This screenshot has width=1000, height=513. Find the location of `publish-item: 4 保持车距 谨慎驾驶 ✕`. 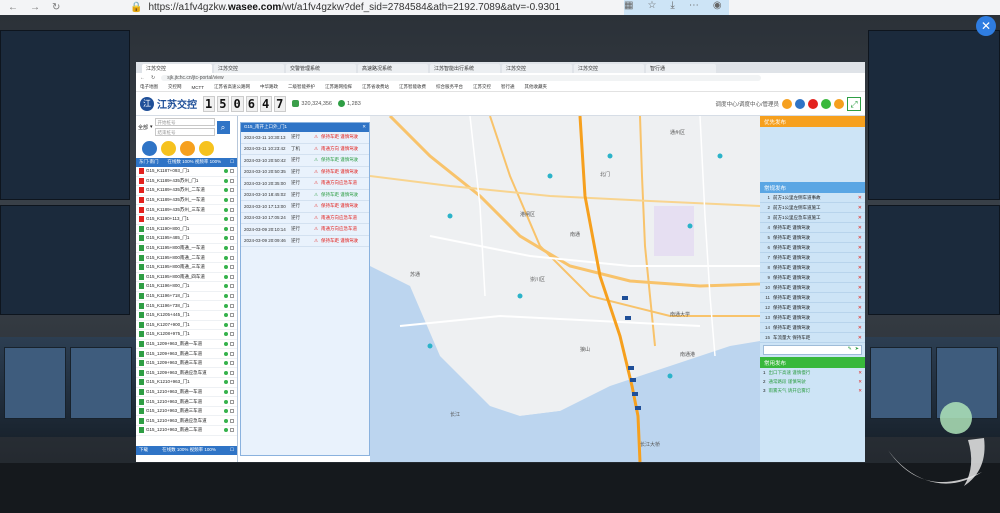

publish-item: 4 保持车距 谨慎驾驶 ✕ is located at coordinates (812, 228).